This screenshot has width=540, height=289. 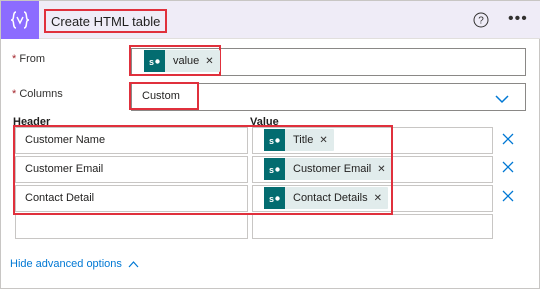 What do you see at coordinates (106, 21) in the screenshot?
I see `action-title: Create HTML table` at bounding box center [106, 21].